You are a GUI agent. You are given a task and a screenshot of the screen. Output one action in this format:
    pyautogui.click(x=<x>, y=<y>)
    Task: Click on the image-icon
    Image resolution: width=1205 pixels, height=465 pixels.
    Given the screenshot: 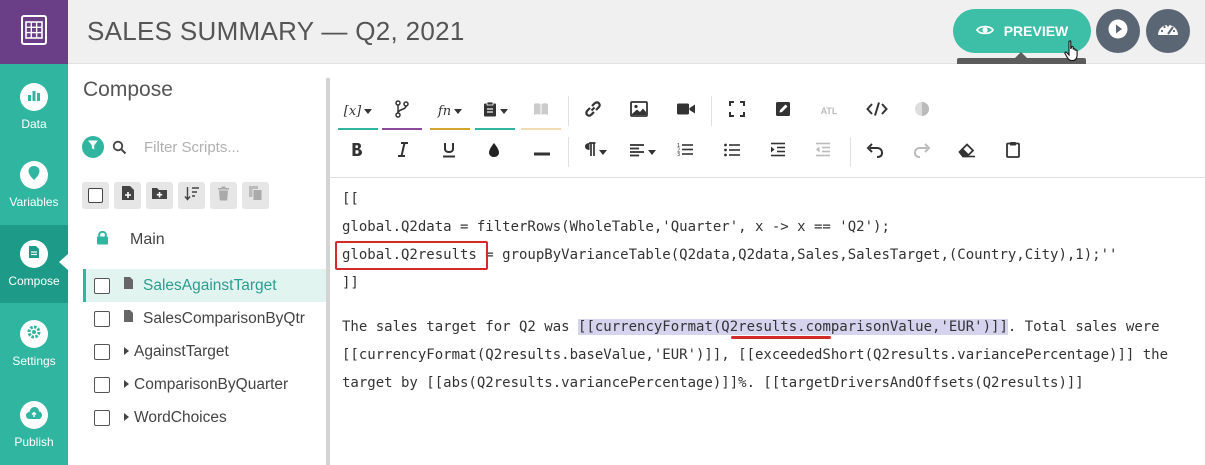 What is the action you would take?
    pyautogui.click(x=639, y=111)
    